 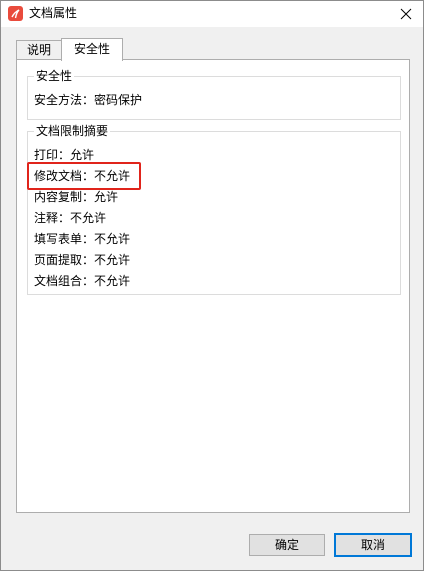 What do you see at coordinates (70, 218) in the screenshot?
I see `restriction-row-comment: 注释：不允许` at bounding box center [70, 218].